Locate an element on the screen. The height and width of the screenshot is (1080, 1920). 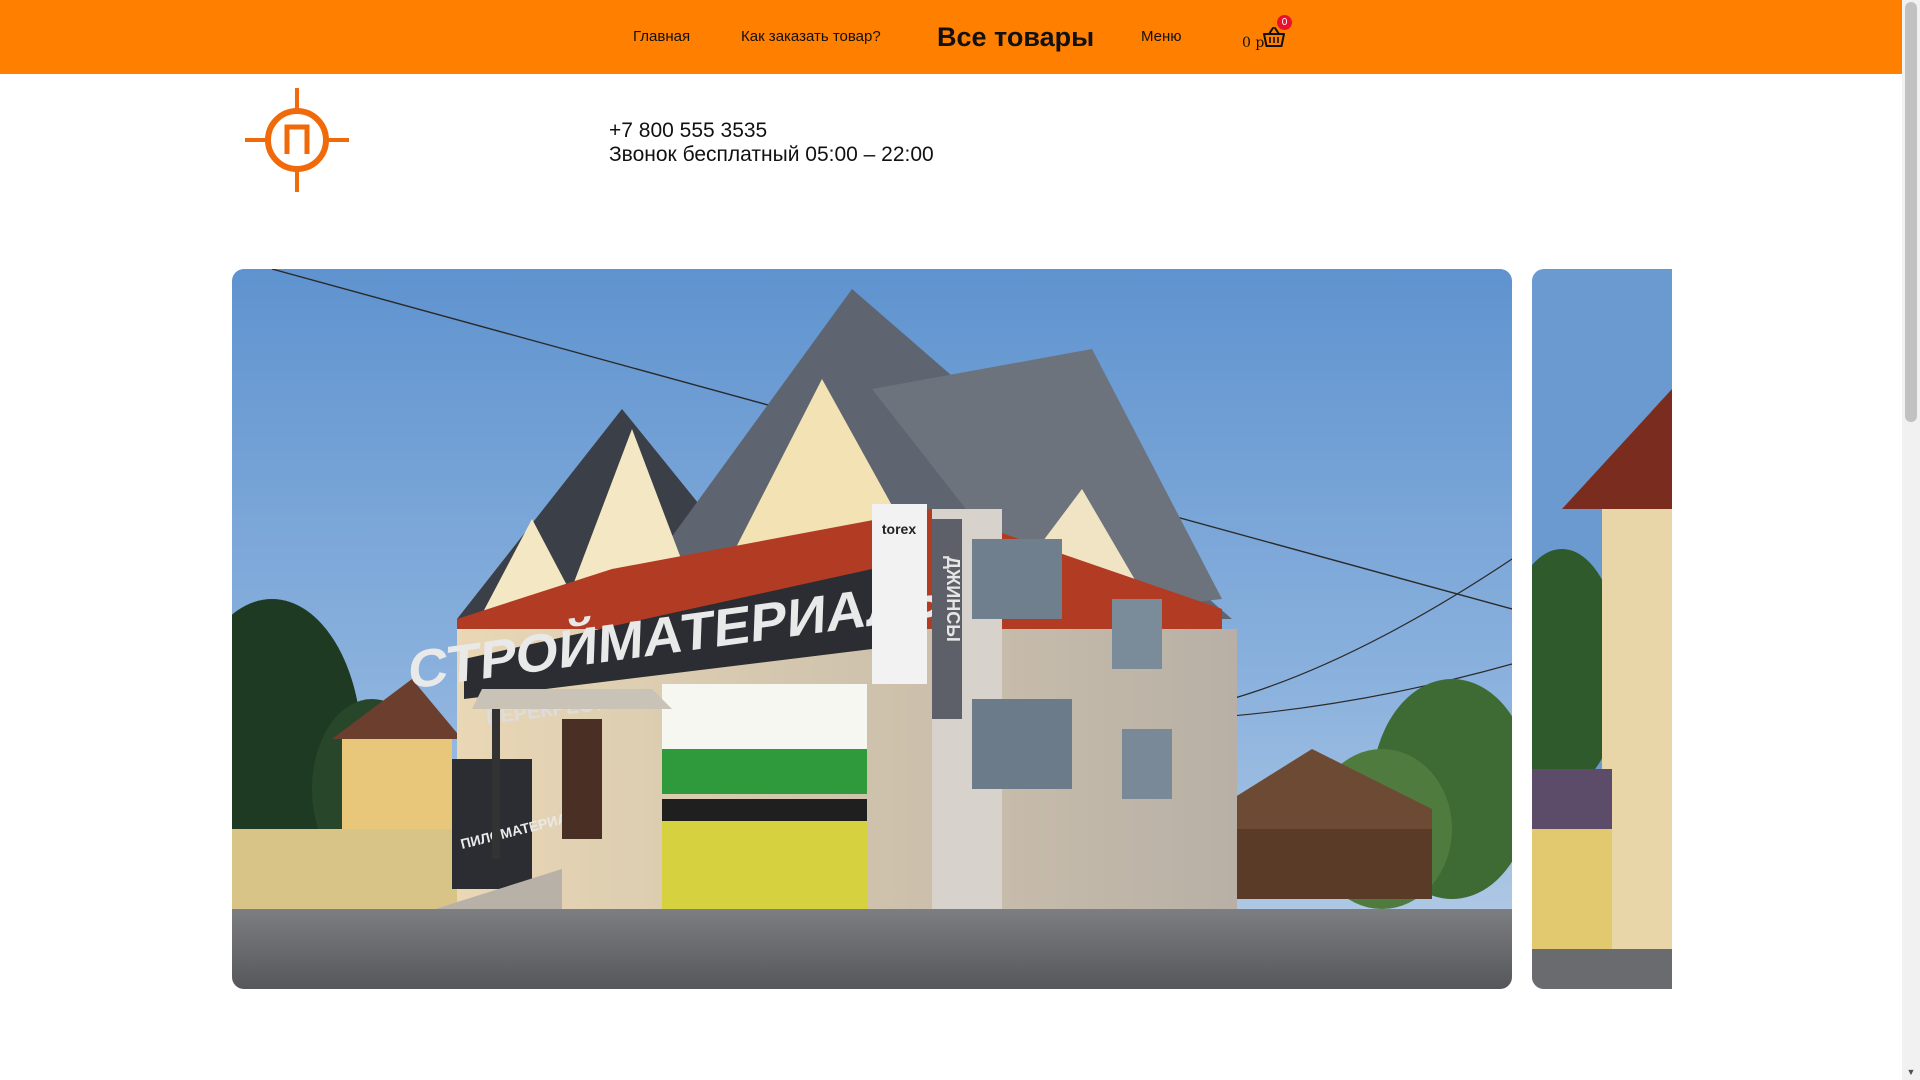
nav-menu-link: Меню is located at coordinates (1161, 37).